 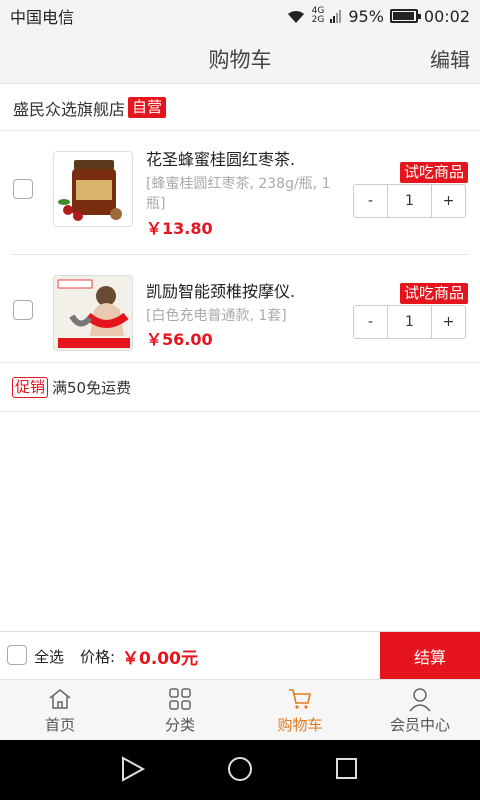 I want to click on promotion-row: 促销 满50免运费, so click(x=240, y=387).